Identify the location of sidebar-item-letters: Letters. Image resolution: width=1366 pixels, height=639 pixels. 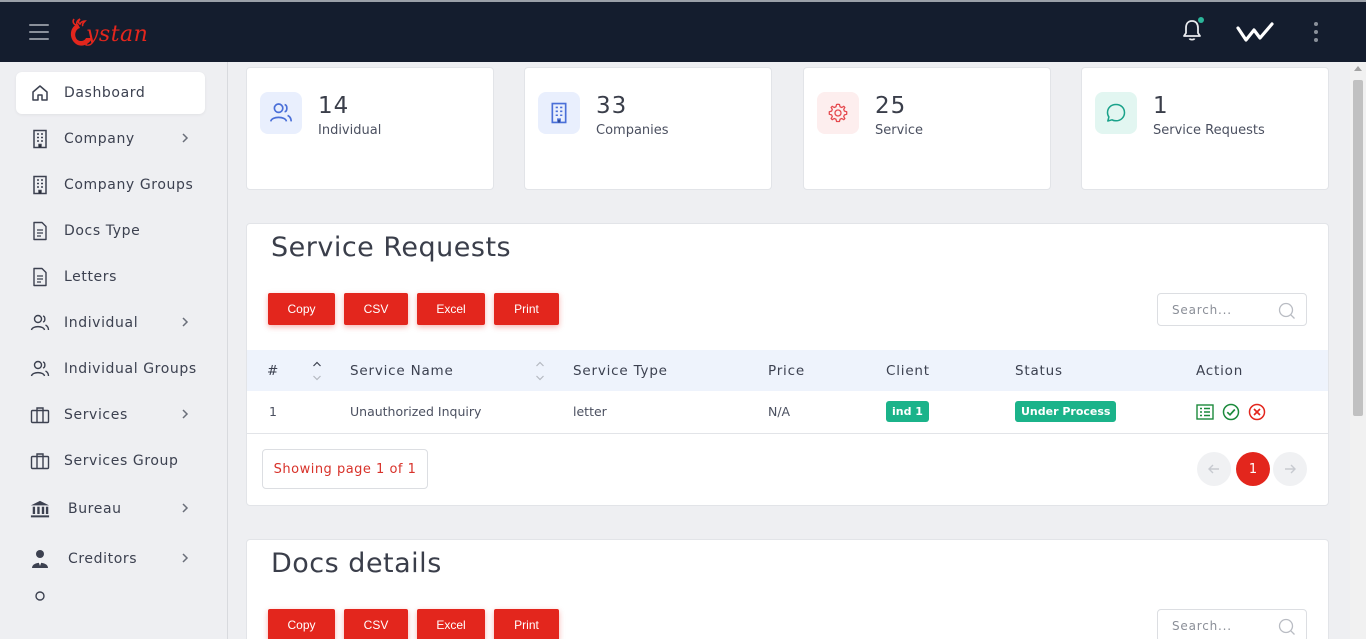
(110, 277).